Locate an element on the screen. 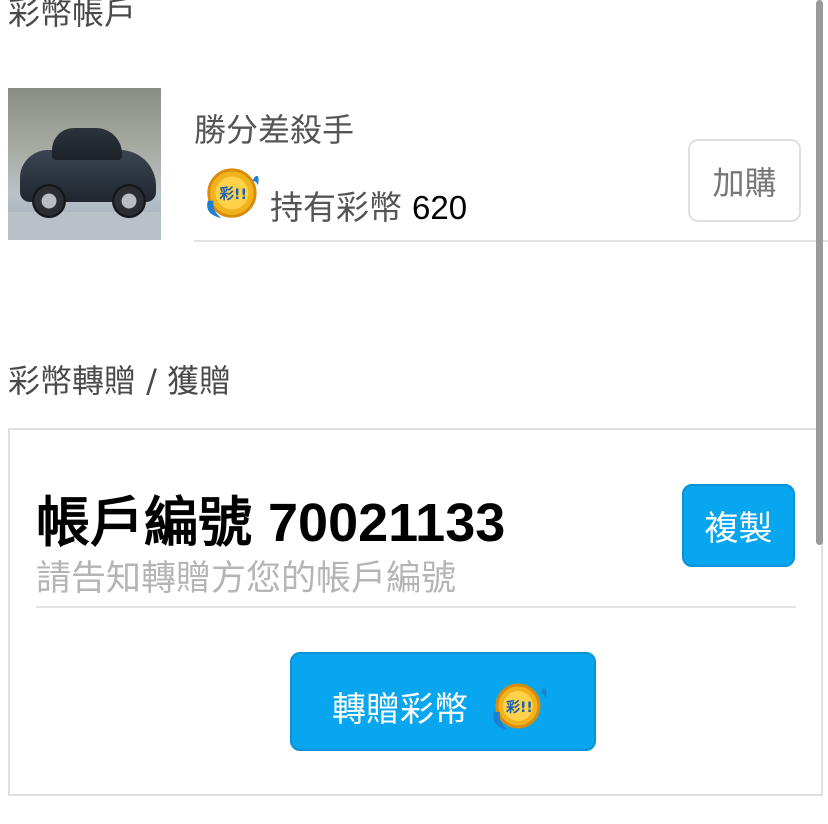  user-nickname: 勝分差殺手 is located at coordinates (274, 130).